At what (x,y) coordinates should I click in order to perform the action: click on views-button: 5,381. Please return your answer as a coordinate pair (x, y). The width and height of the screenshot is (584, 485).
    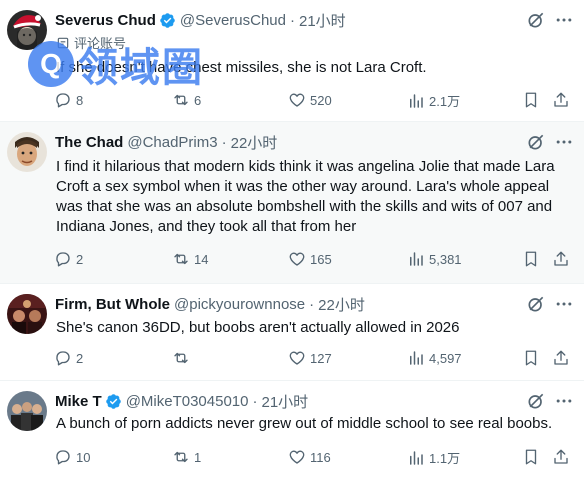
    Looking at the image, I should click on (434, 259).